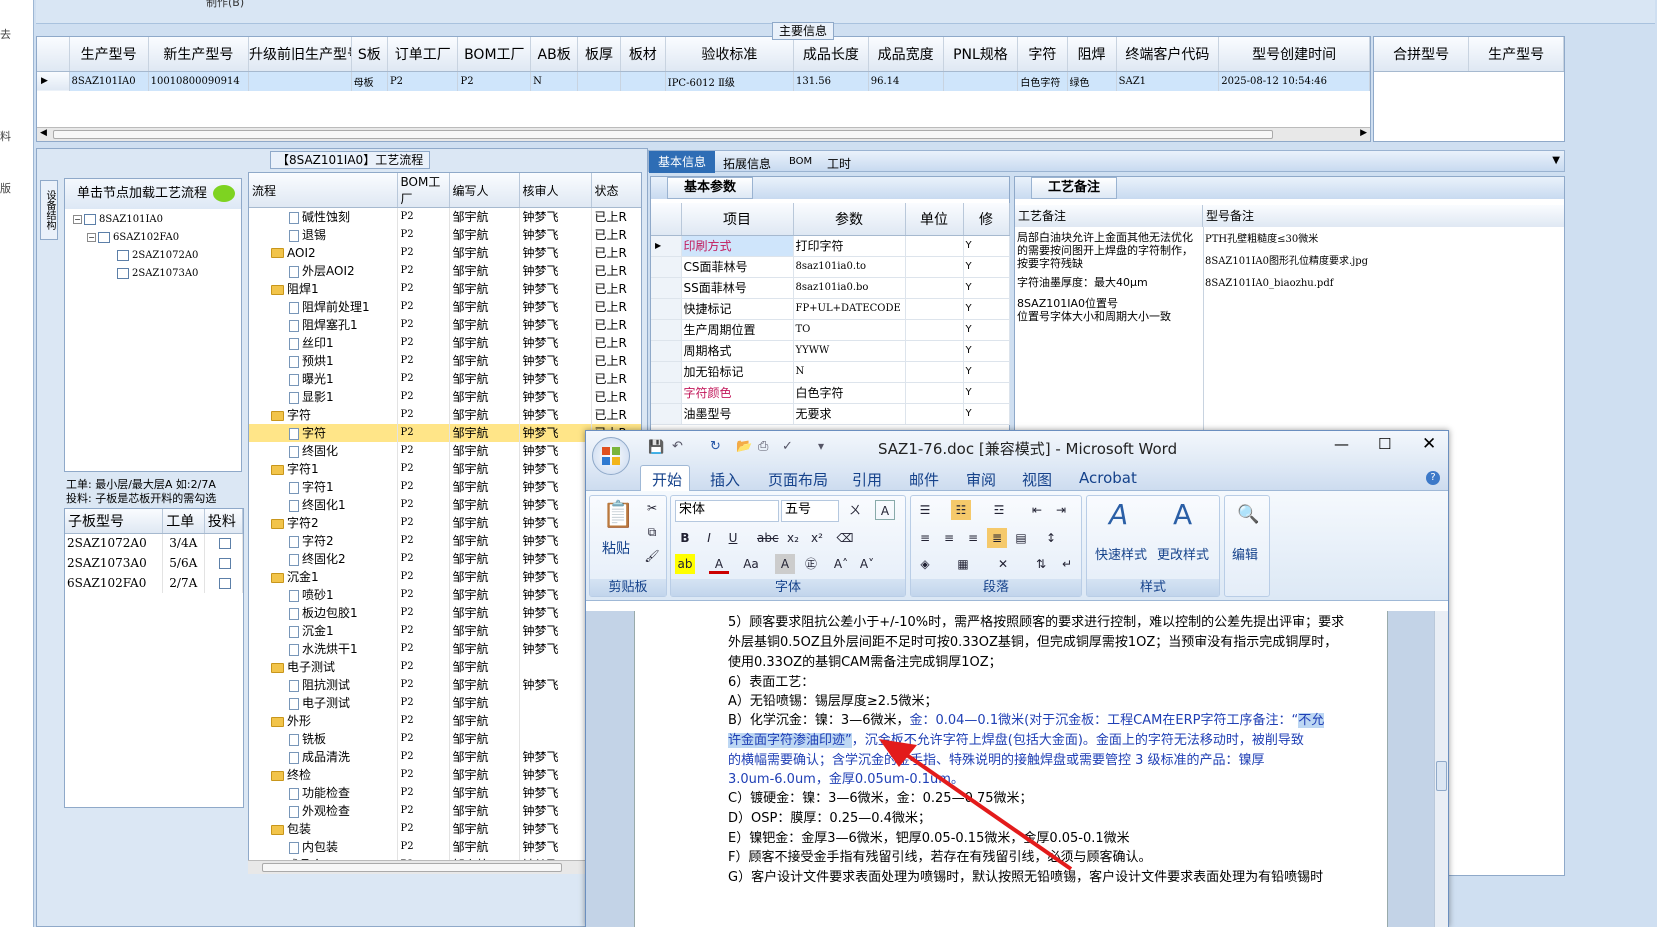 This screenshot has width=1657, height=927. What do you see at coordinates (656, 447) in the screenshot?
I see `save-icon: 💾` at bounding box center [656, 447].